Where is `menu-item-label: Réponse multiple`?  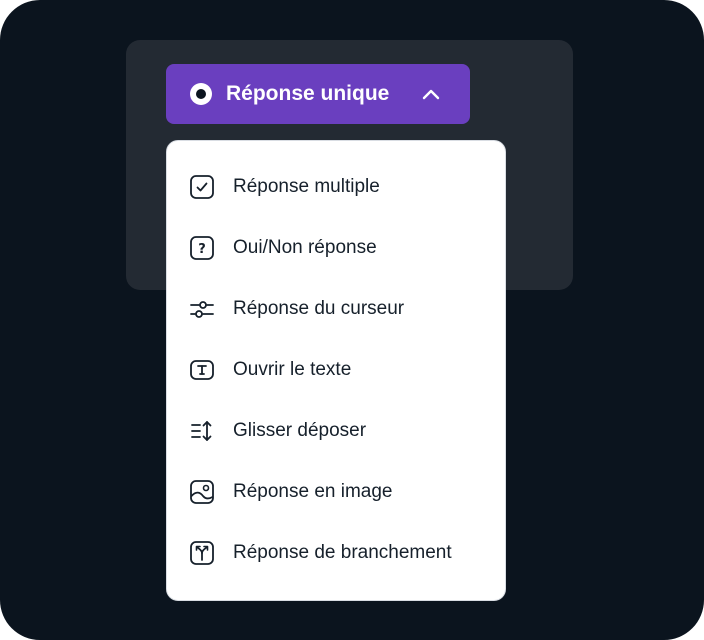 menu-item-label: Réponse multiple is located at coordinates (306, 186).